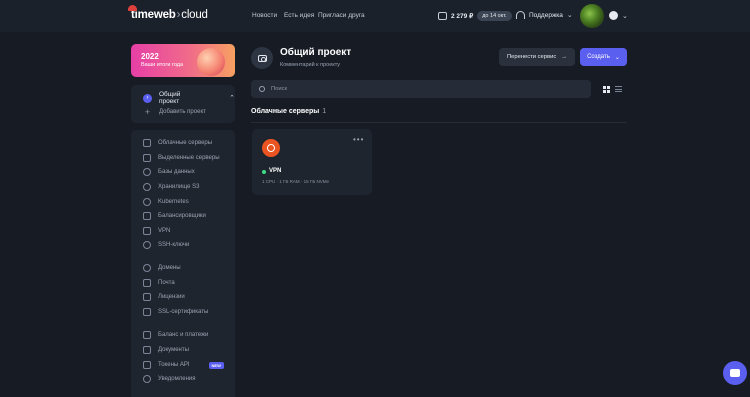  Describe the element at coordinates (183, 335) in the screenshot. I see `sidebar-item-label: Баланс и платежи` at that location.